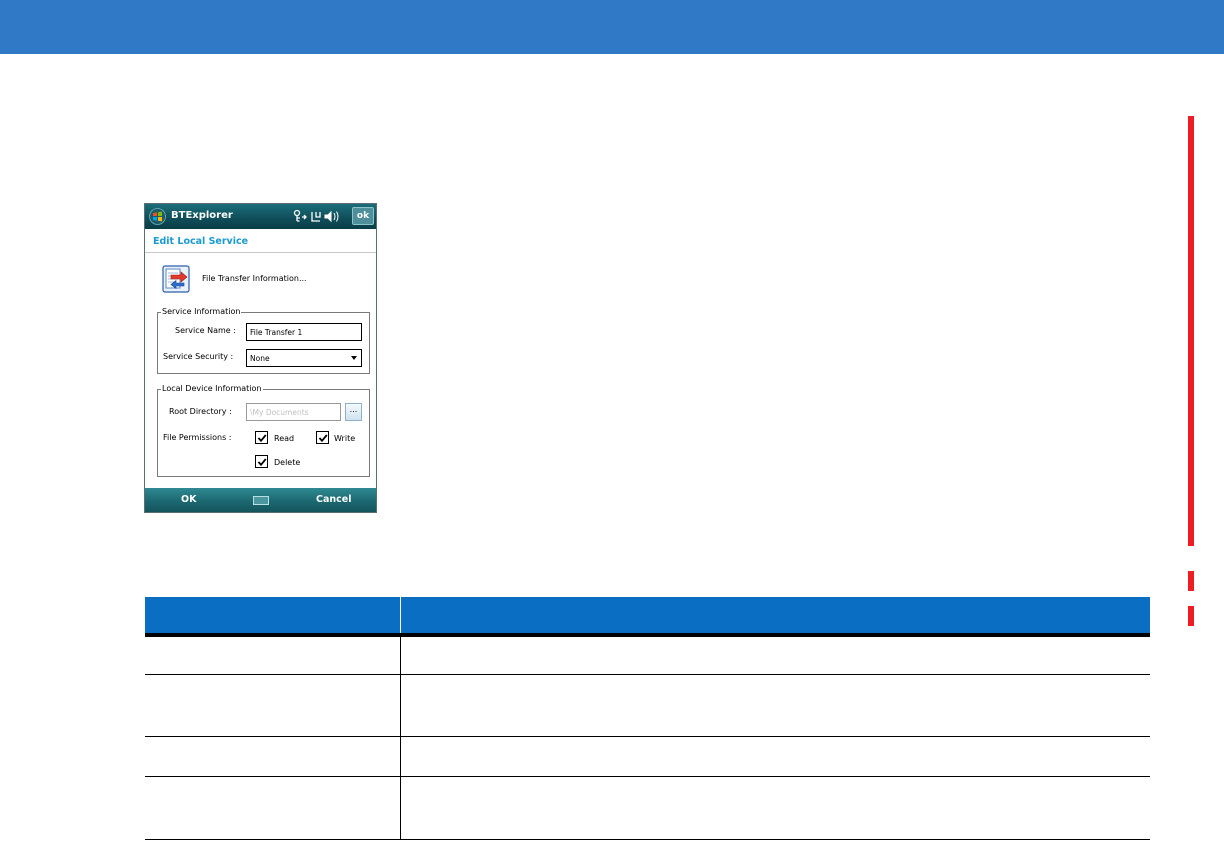  Describe the element at coordinates (304, 332) in the screenshot. I see `service-name-field: File Transfer 1` at that location.